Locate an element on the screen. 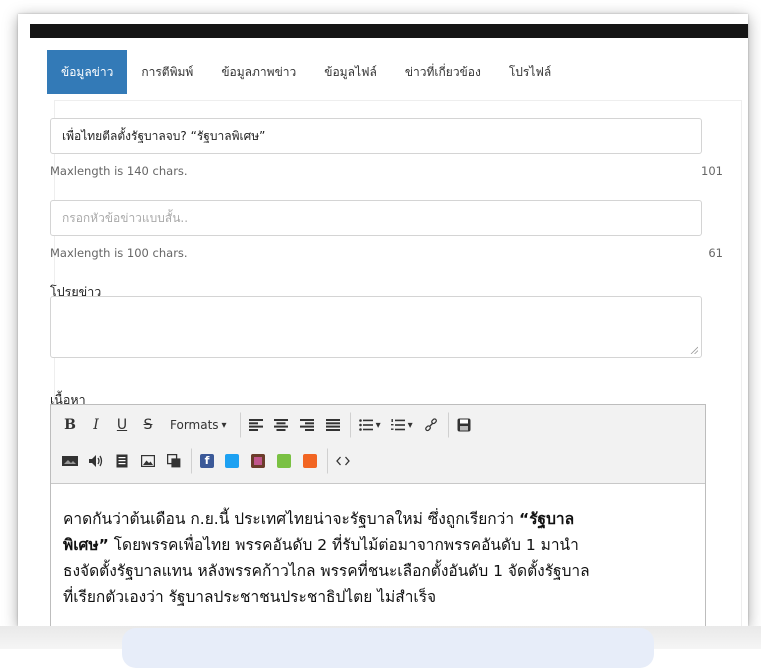  image-icon is located at coordinates (148, 461).